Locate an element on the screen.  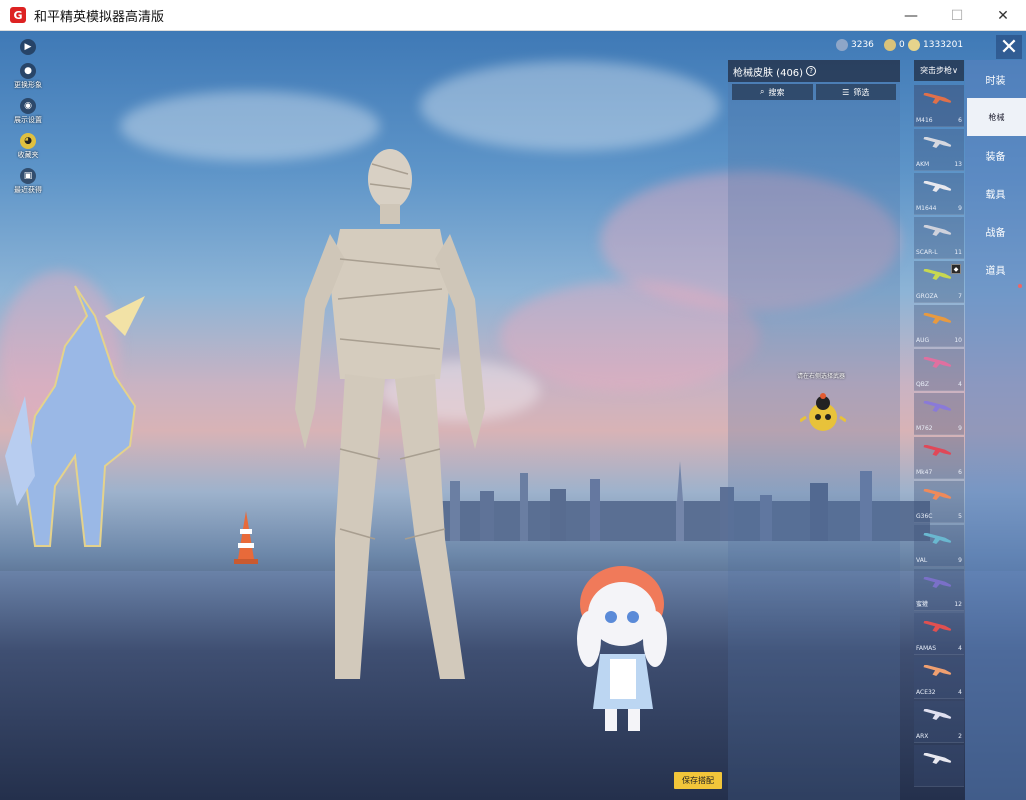
weapon-skin-count: 11 is located at coordinates (958, 252).